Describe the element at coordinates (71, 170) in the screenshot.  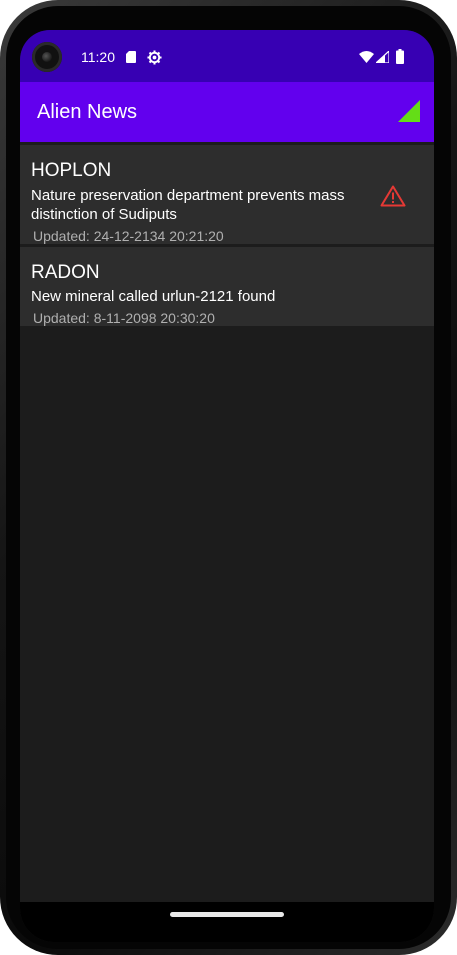
I see `news-title: HOPLON` at that location.